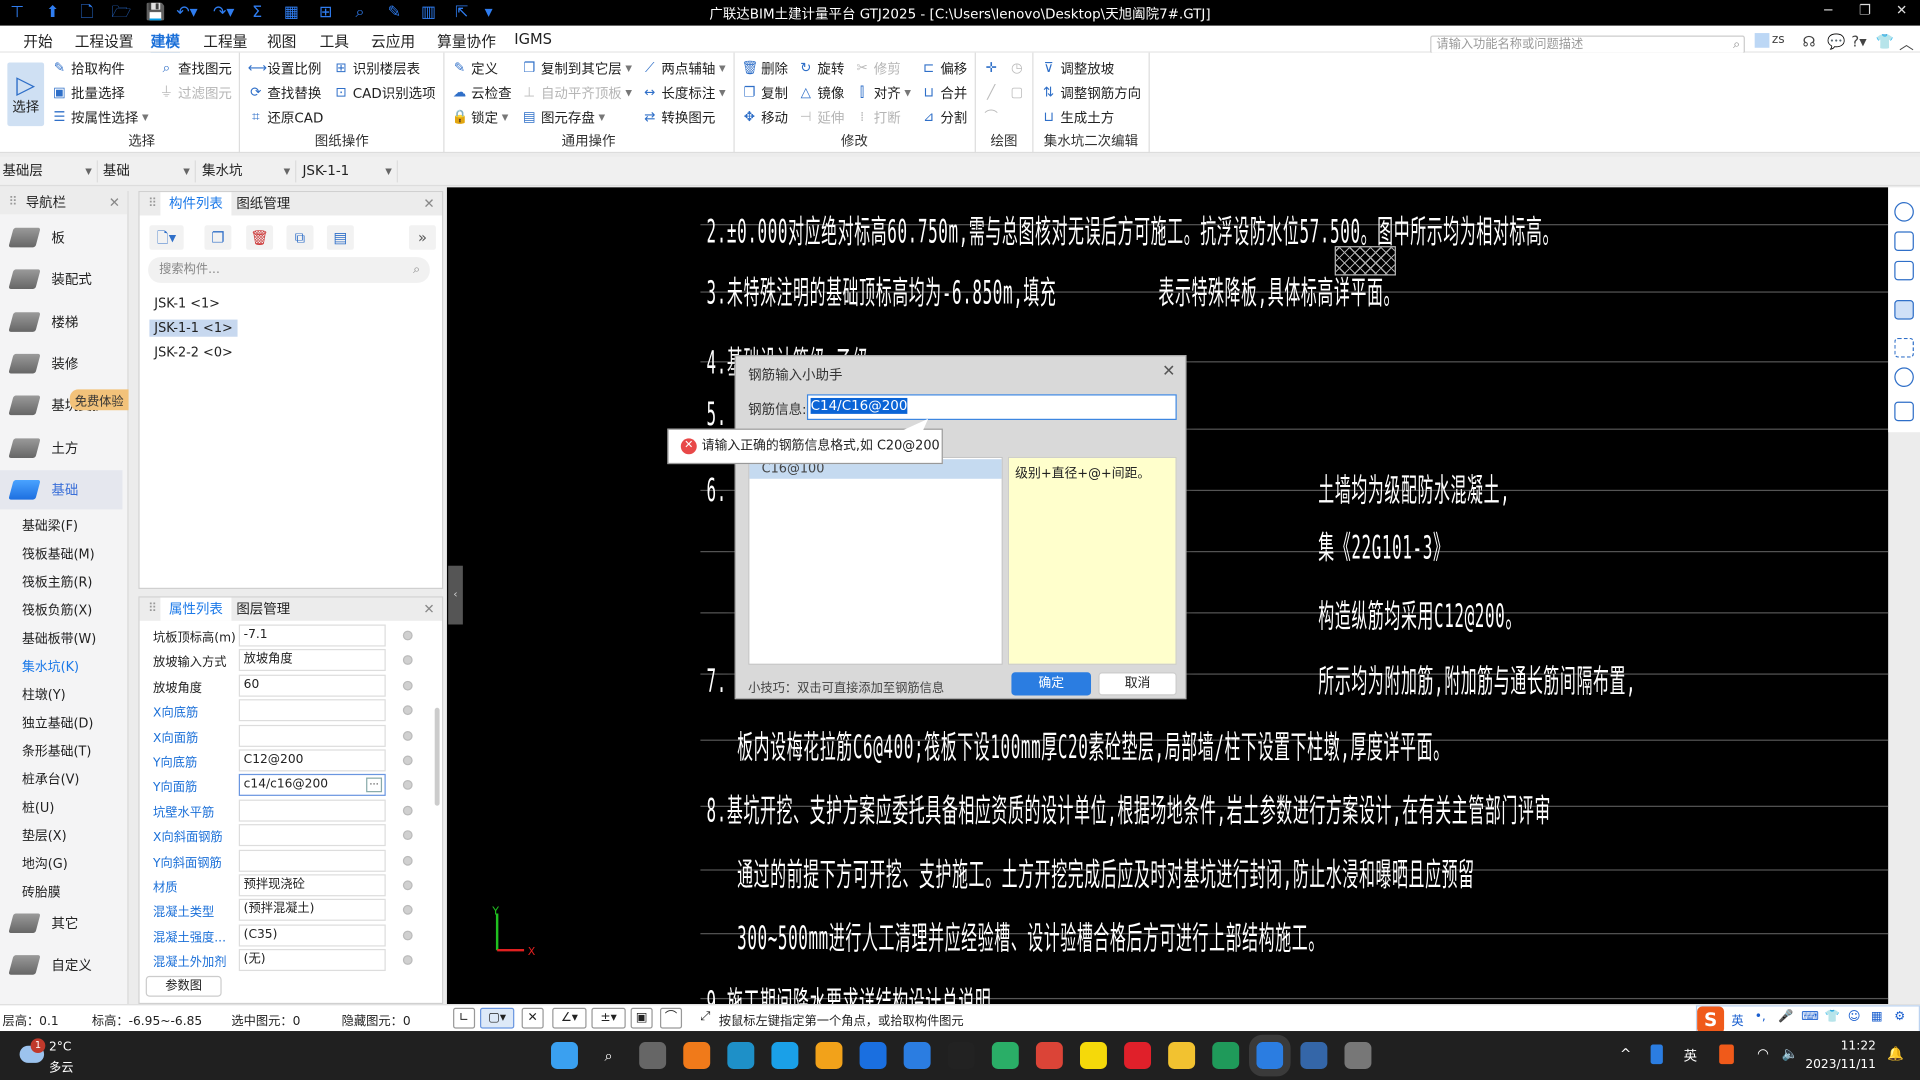 This screenshot has width=1920, height=1080. Describe the element at coordinates (1904, 347) in the screenshot. I see `fullscreen-icon` at that location.